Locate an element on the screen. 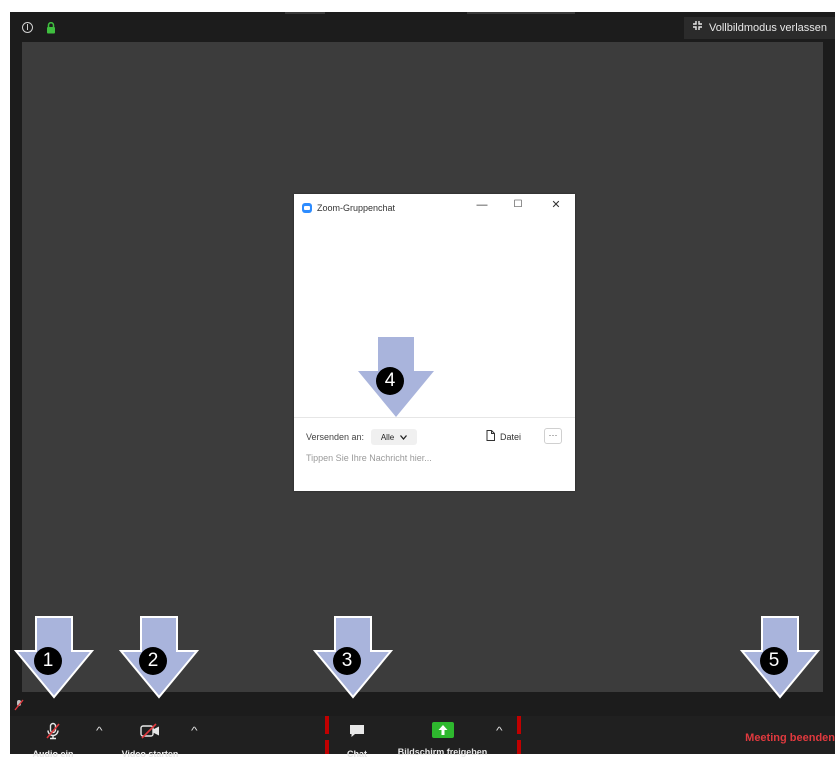  share-options-chevron-icon: ^ is located at coordinates (499, 731).